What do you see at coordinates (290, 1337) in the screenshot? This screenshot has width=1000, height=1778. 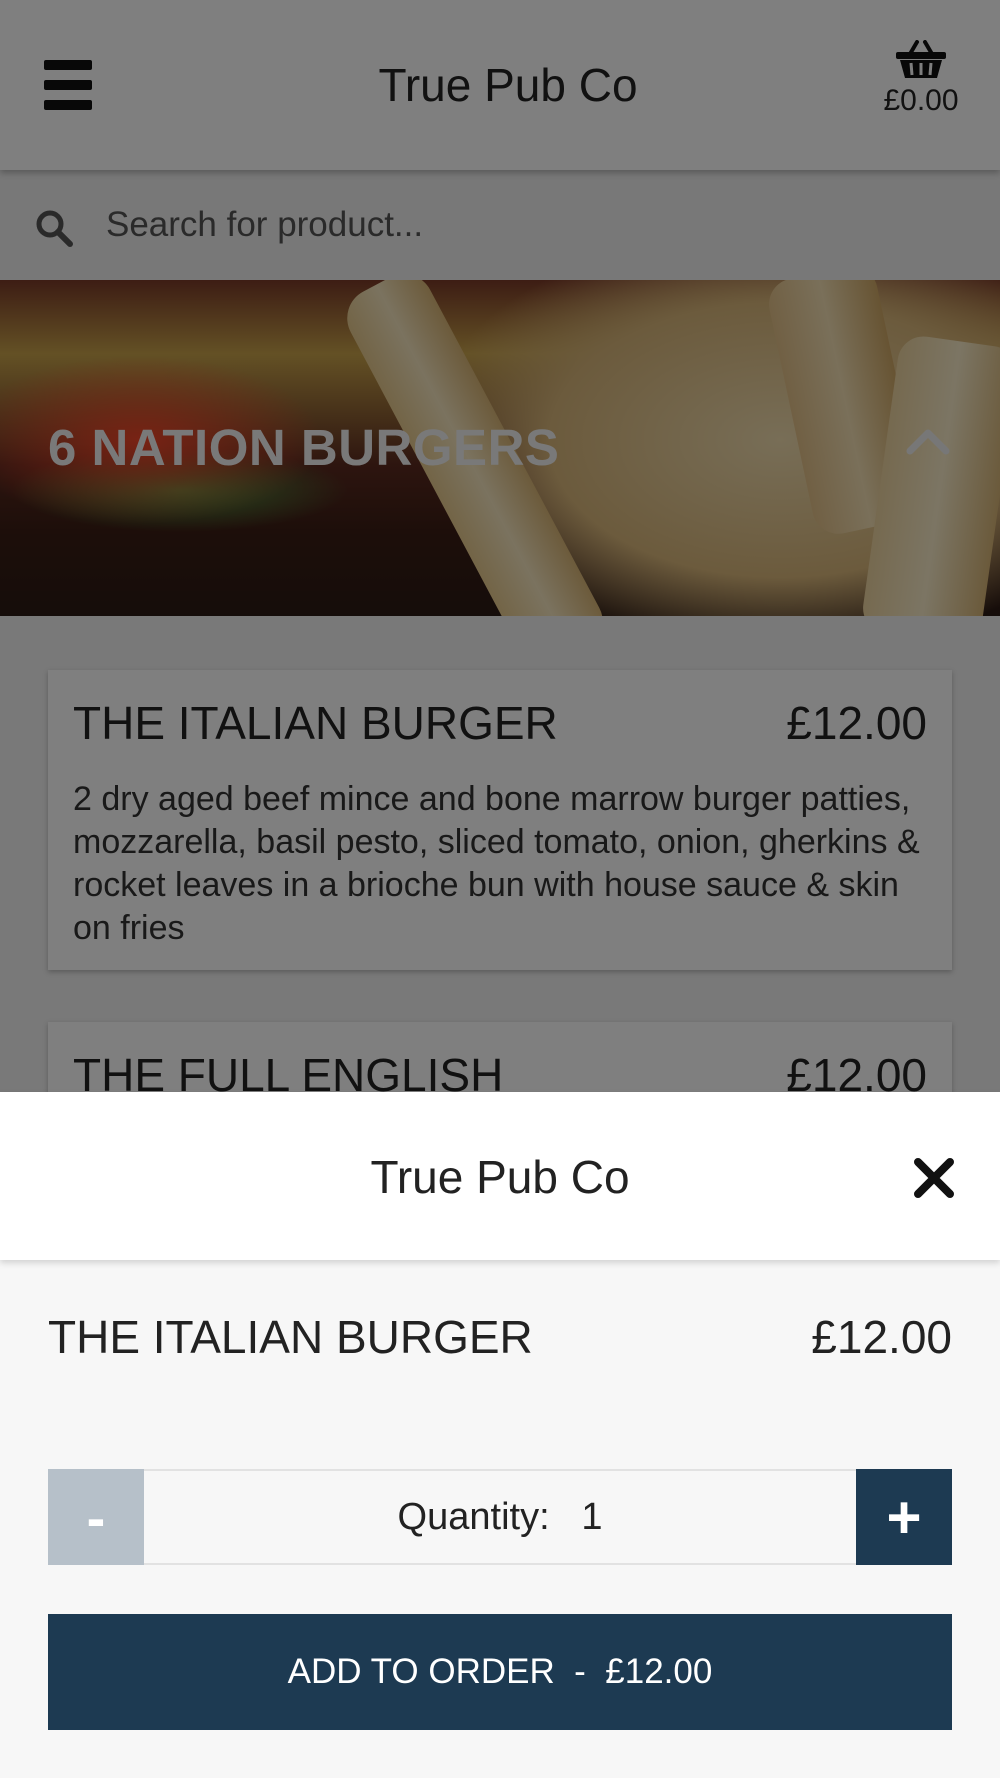 I see `selected-item-name: THE ITALIAN BURGER` at bounding box center [290, 1337].